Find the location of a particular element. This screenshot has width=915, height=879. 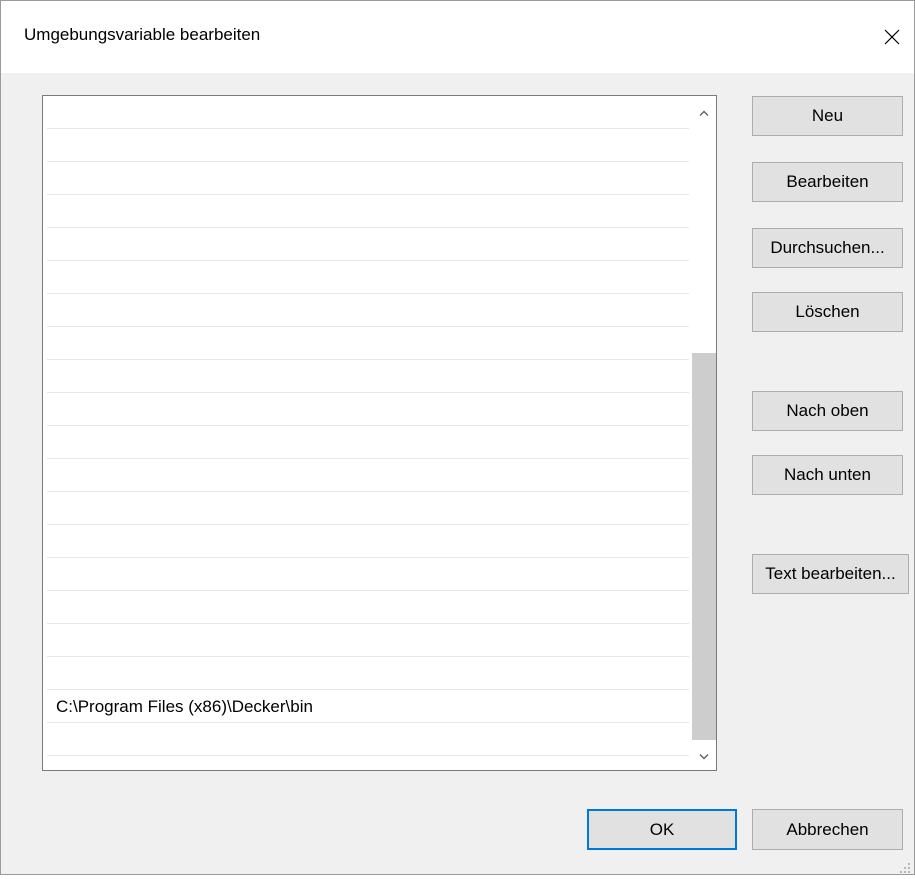

resize-grip-icon is located at coordinates (905, 866).